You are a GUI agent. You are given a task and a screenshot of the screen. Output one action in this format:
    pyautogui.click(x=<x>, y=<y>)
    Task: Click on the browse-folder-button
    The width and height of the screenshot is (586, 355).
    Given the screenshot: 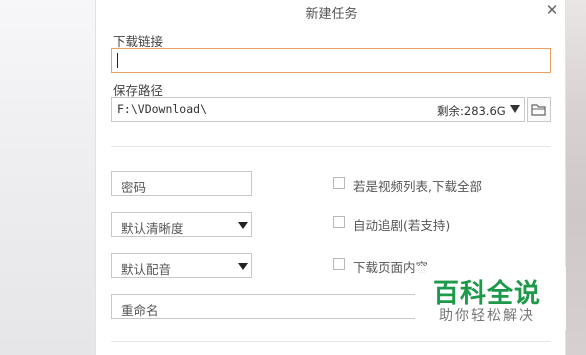 What is the action you would take?
    pyautogui.click(x=539, y=109)
    